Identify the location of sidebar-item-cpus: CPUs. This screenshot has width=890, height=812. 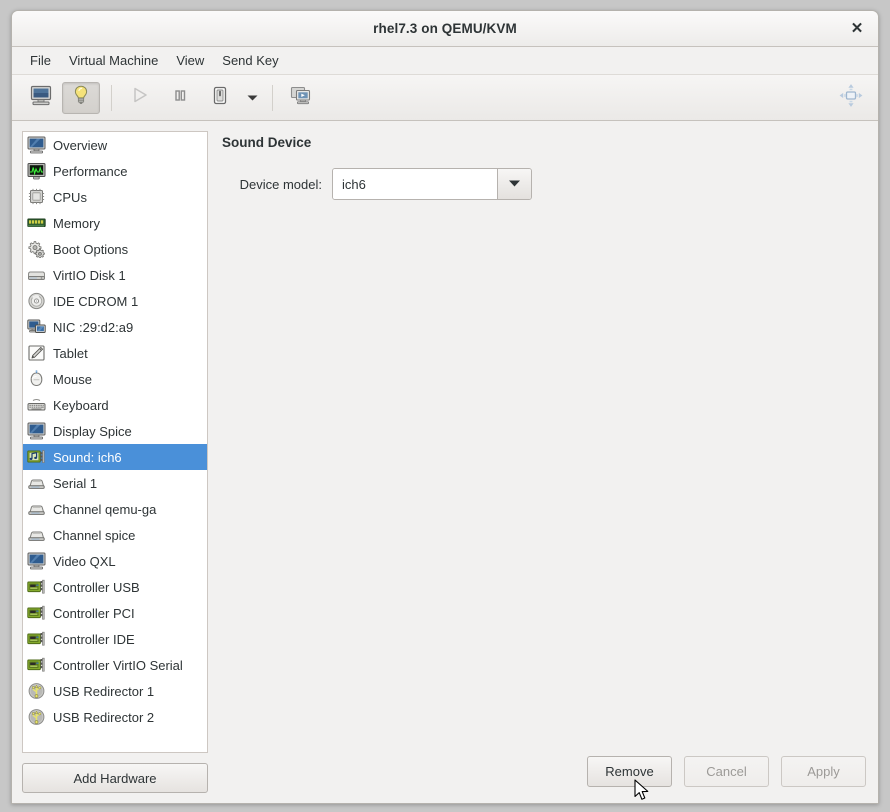
(115, 197).